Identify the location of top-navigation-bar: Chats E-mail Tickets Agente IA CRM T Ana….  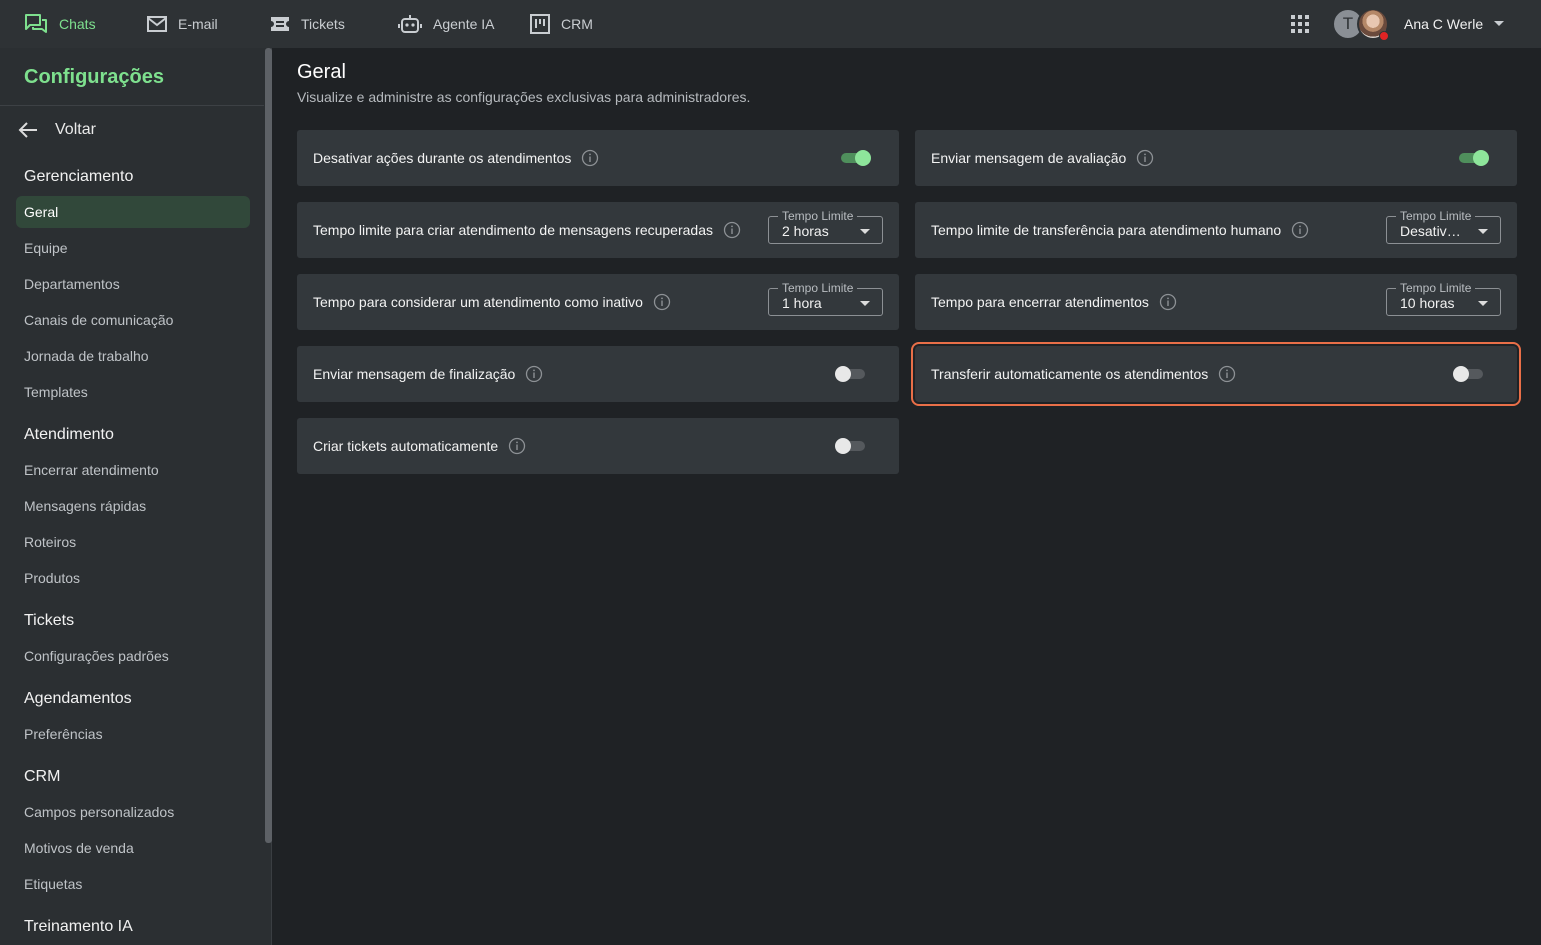
(770, 24).